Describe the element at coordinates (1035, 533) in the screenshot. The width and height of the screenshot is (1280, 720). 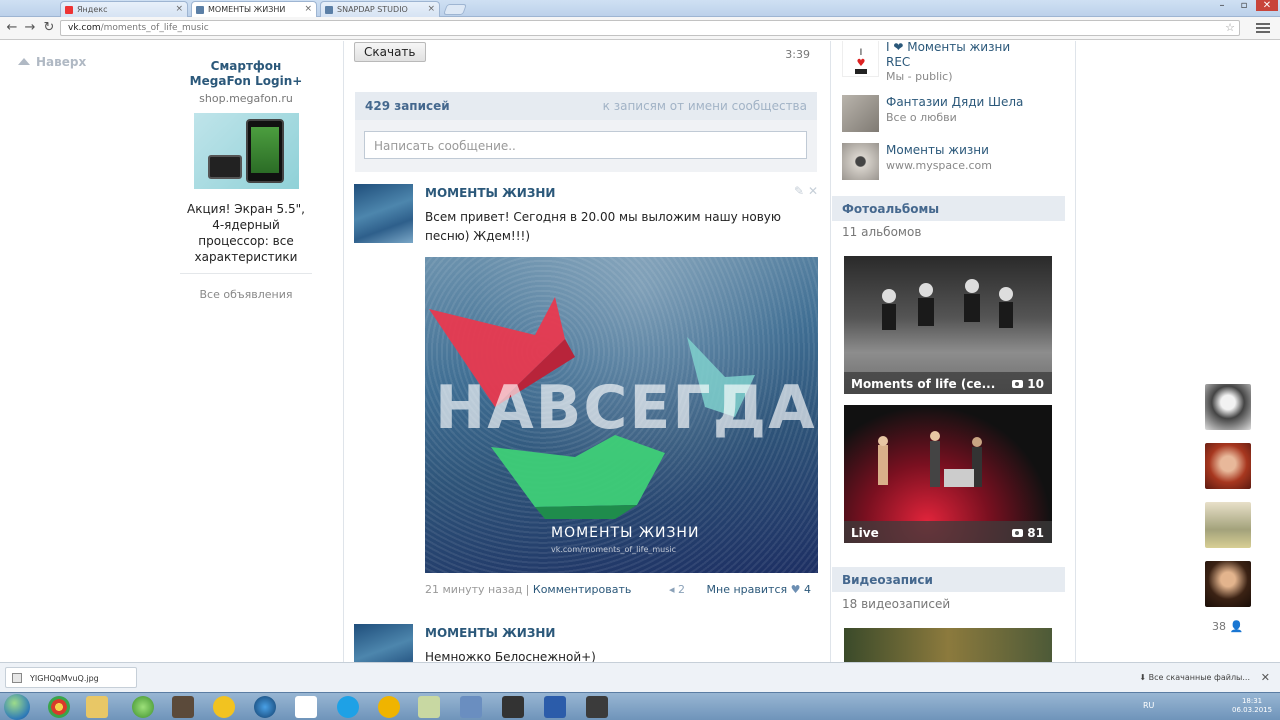
I see `album-count-value: 81` at that location.